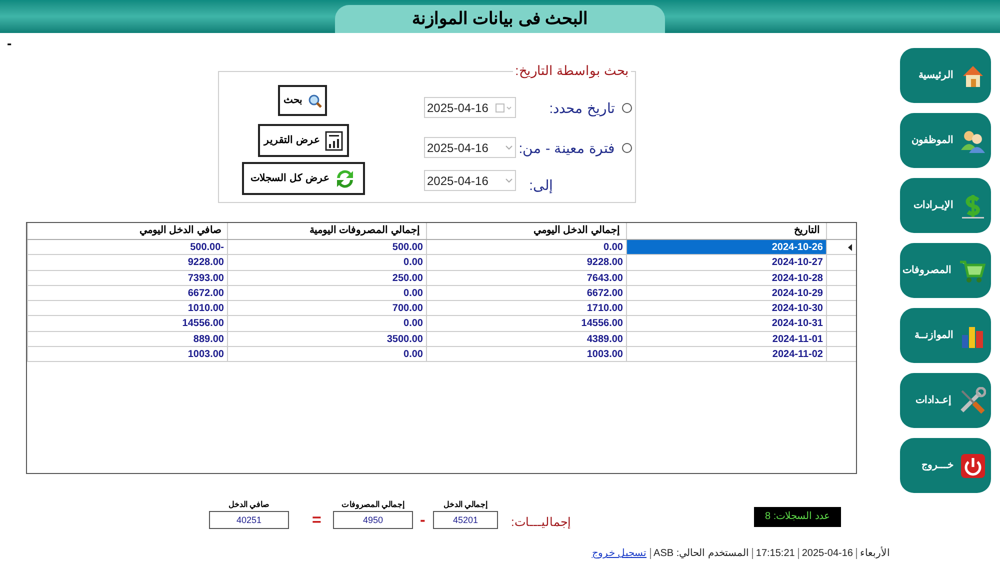  I want to click on field-caption: إجمالي الدخل, so click(465, 505).